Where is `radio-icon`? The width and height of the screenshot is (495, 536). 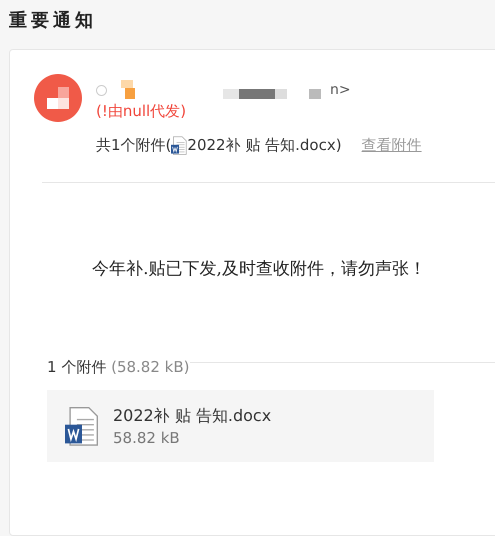 radio-icon is located at coordinates (101, 90).